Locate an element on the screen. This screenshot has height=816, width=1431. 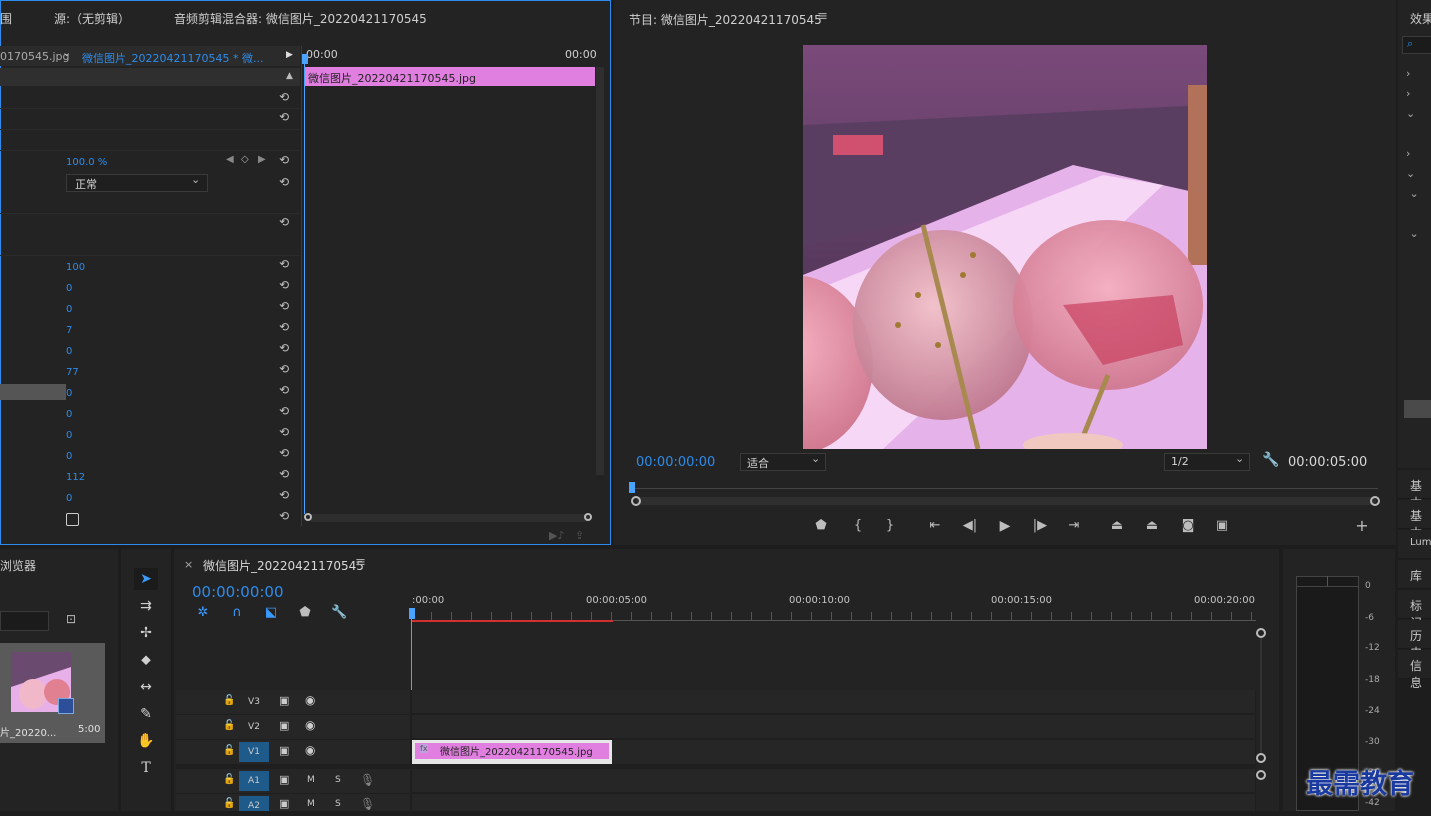
param-value: 7 is located at coordinates (69, 330).